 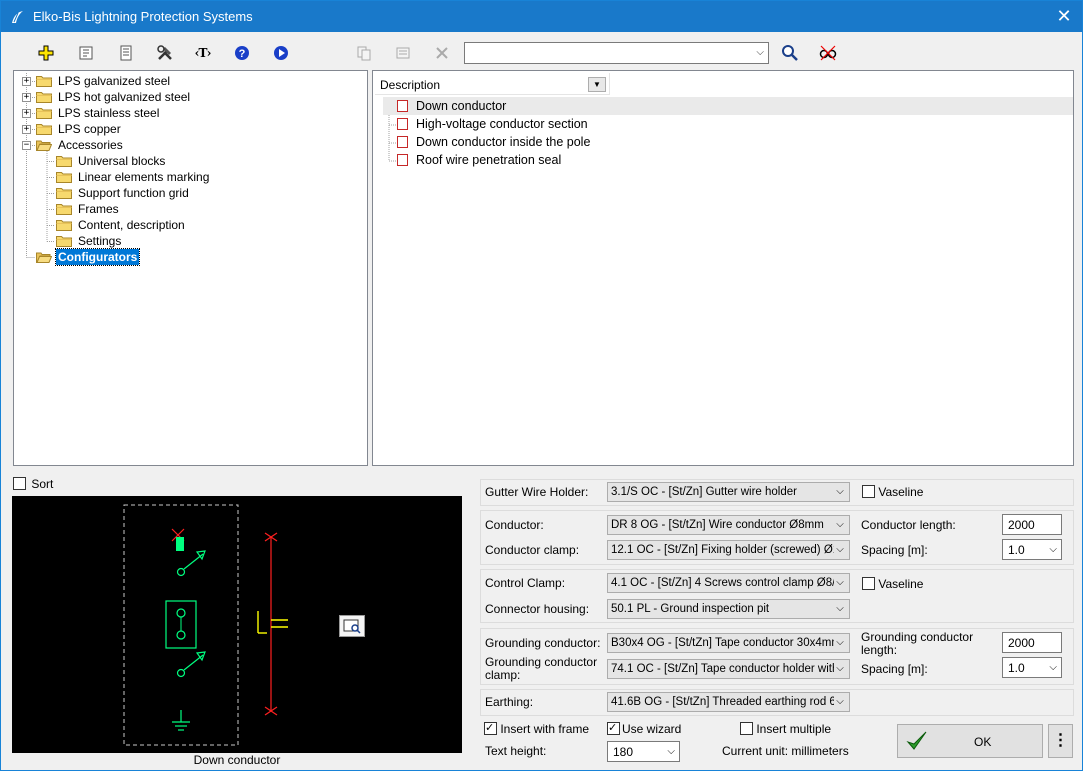 What do you see at coordinates (442, 53) in the screenshot?
I see `delete-icon` at bounding box center [442, 53].